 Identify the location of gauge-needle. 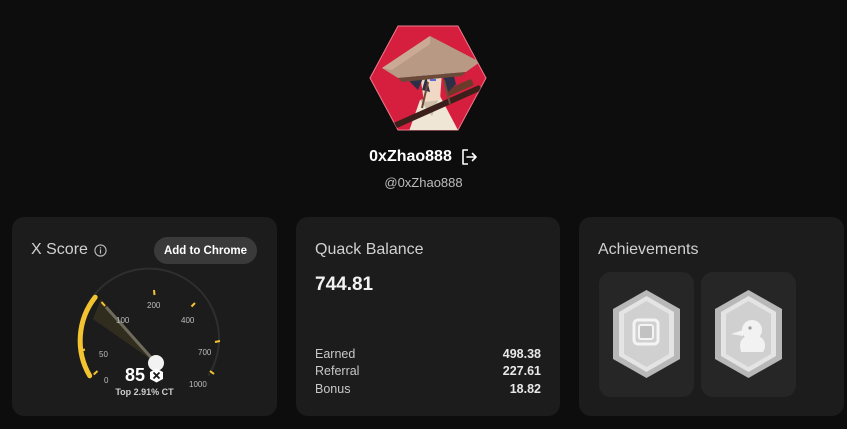
(131, 335).